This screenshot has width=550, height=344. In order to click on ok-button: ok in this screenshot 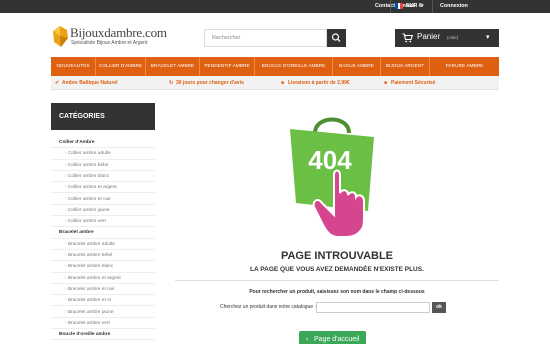, I will do `click(439, 307)`.